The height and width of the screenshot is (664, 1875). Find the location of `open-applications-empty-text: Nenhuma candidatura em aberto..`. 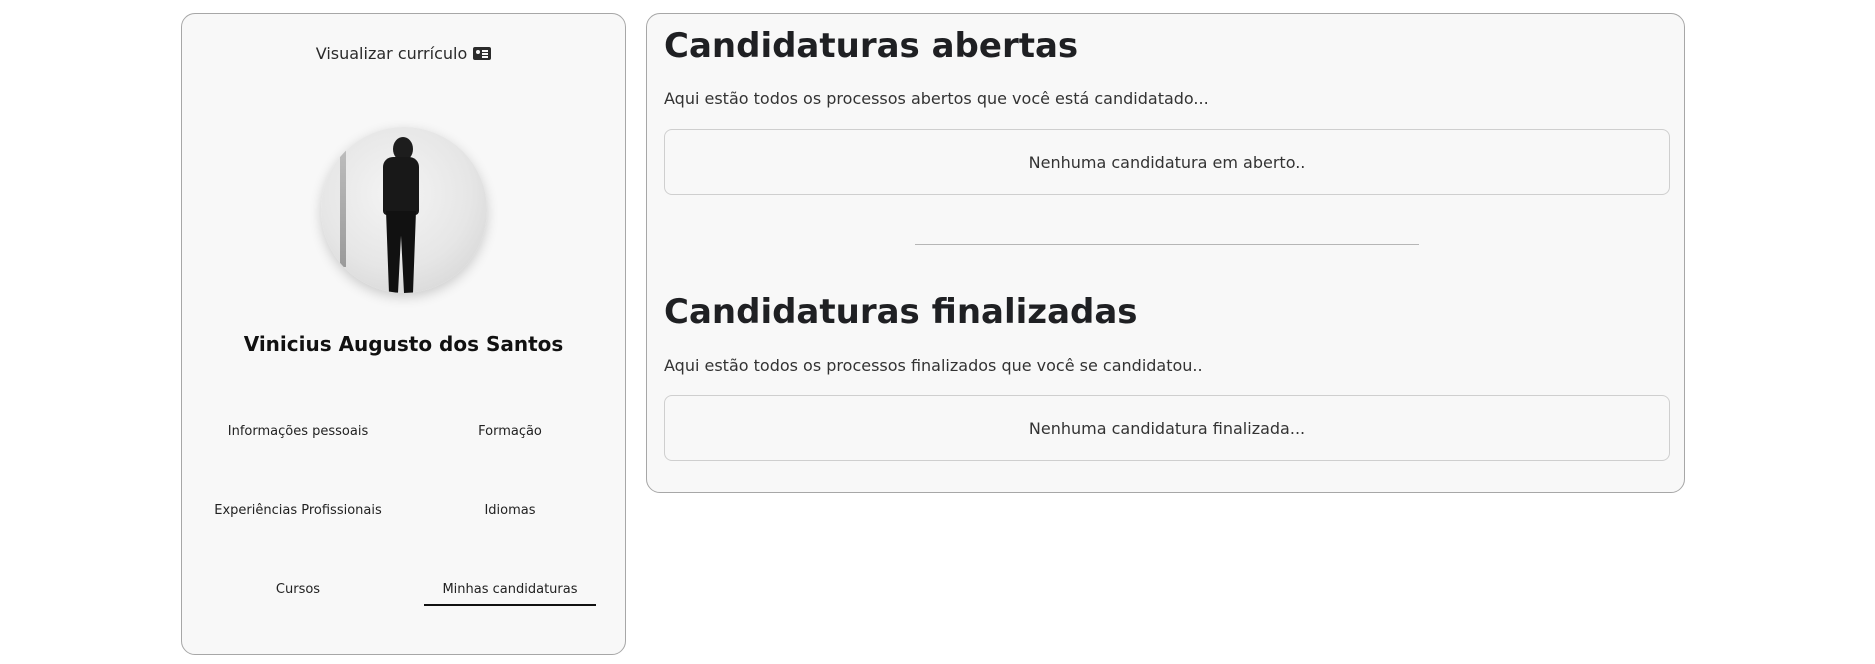

open-applications-empty-text: Nenhuma candidatura em aberto.. is located at coordinates (1167, 162).